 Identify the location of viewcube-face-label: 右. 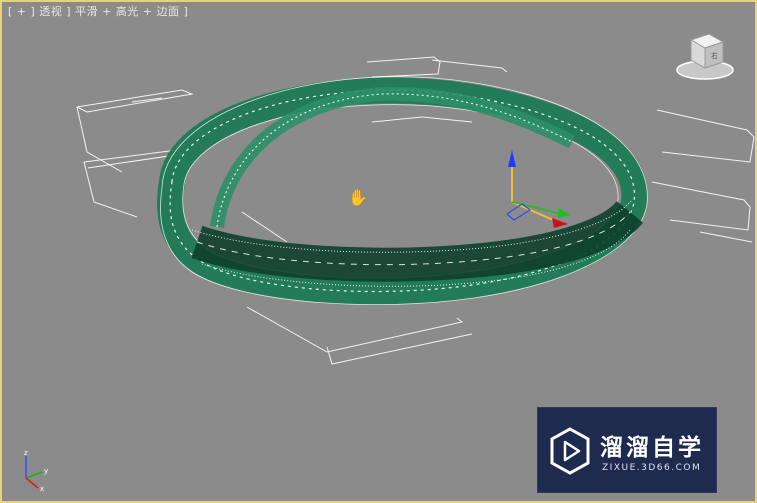
(714, 55).